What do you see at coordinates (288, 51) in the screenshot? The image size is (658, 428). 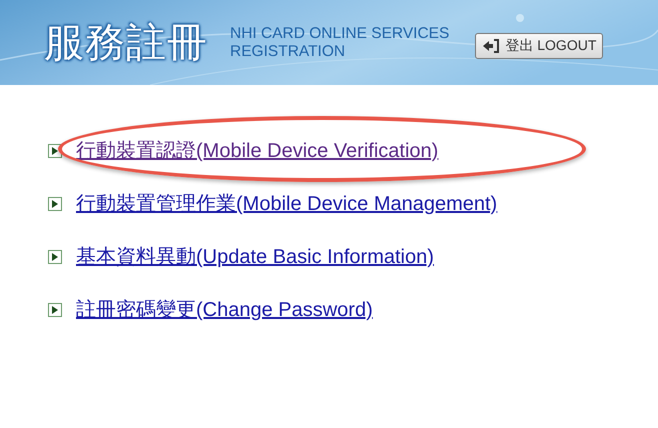 I see `site-subtitle: REGISTRATION` at bounding box center [288, 51].